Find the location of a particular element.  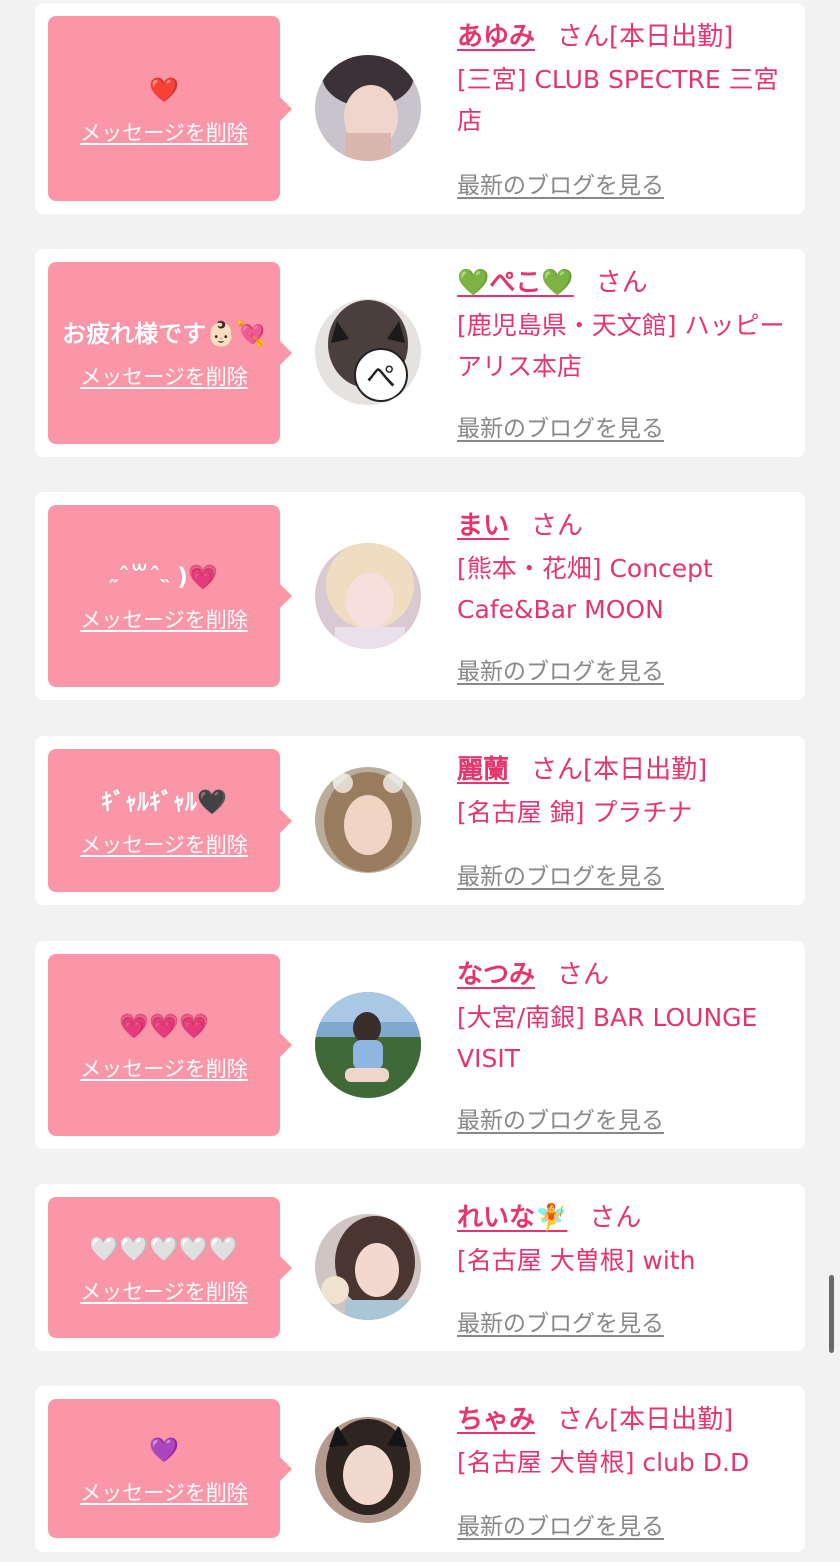

svg-text: ぺ is located at coordinates (381, 377).